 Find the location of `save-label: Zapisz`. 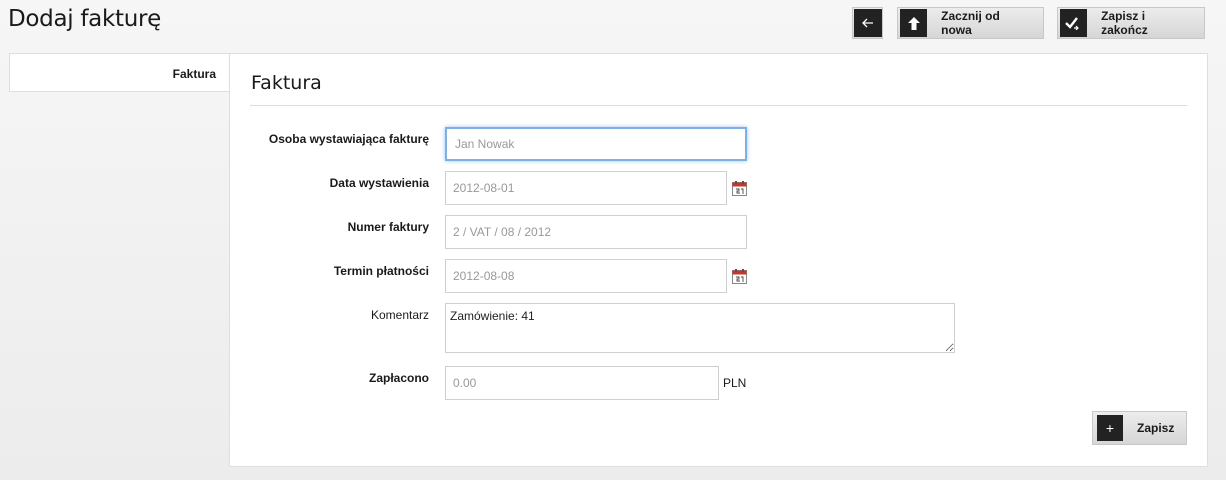

save-label: Zapisz is located at coordinates (1156, 428).